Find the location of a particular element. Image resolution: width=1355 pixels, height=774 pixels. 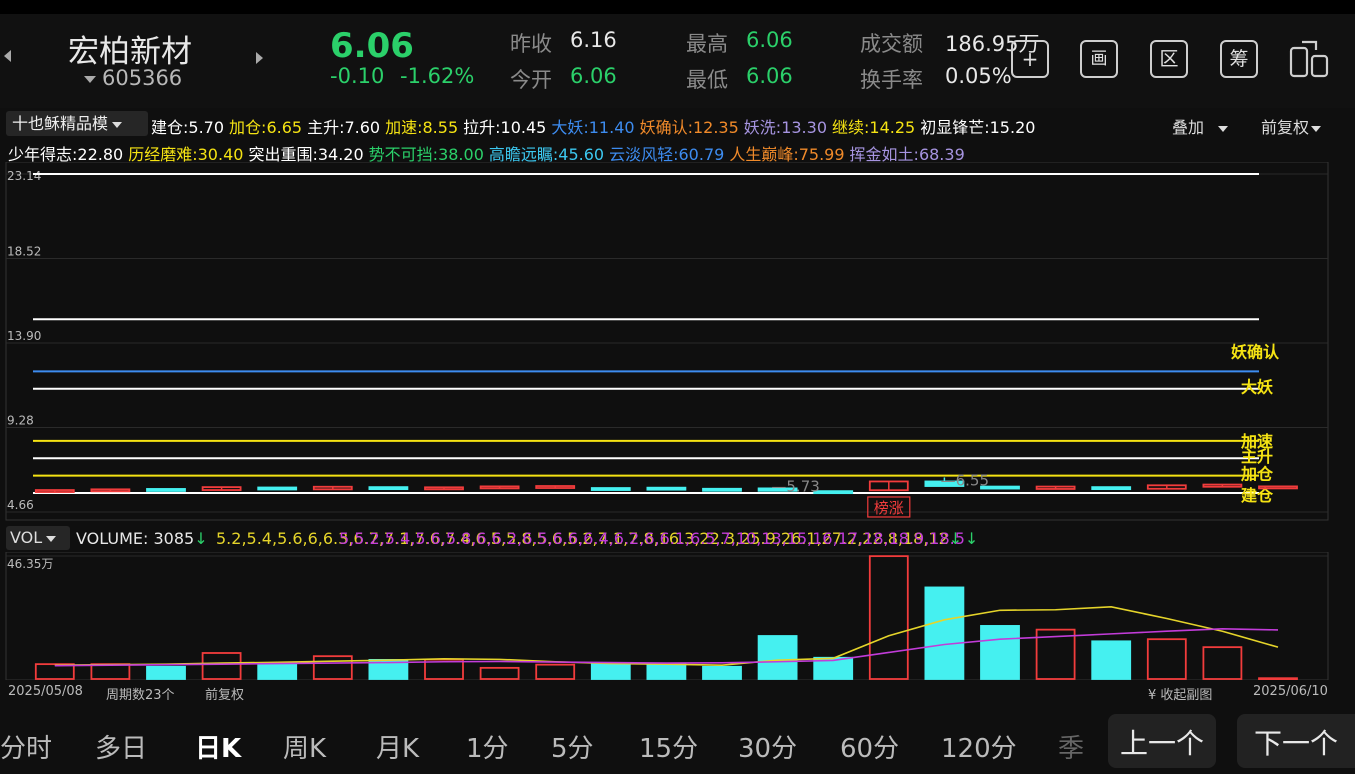

vol-selector-label: VOL is located at coordinates (26, 537).